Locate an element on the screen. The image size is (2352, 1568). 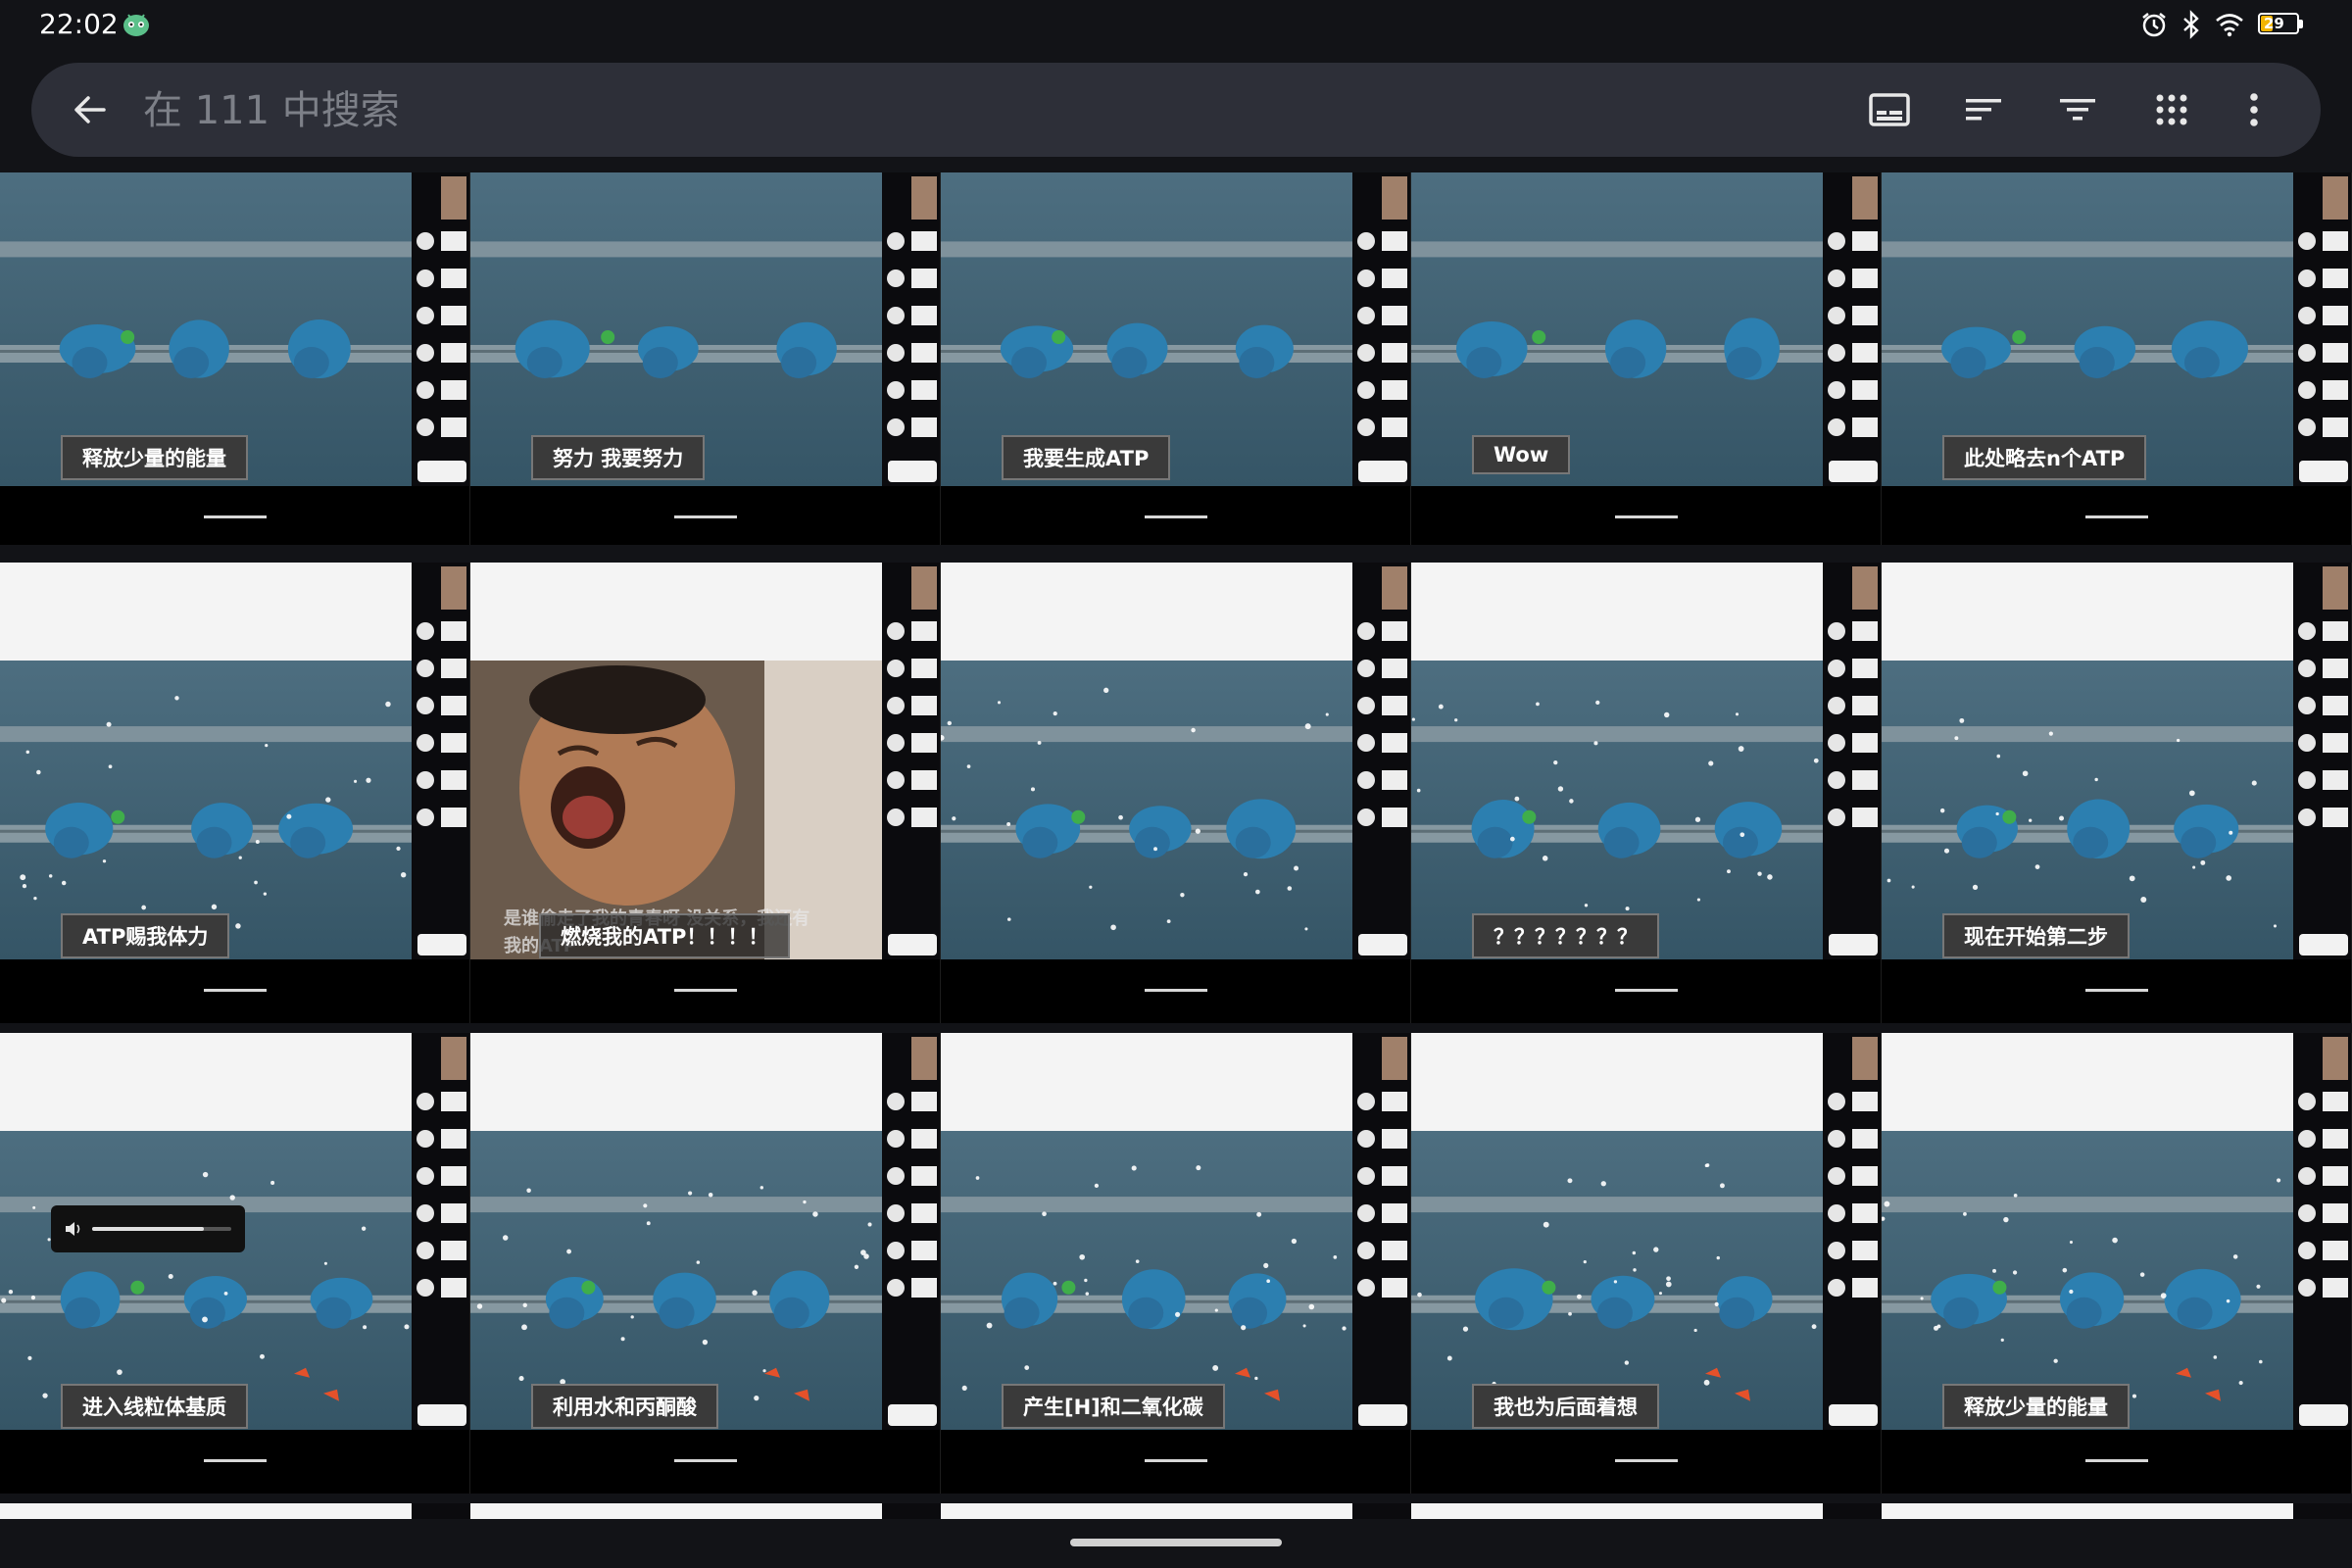
subtitle-caption: 我要生成ATP is located at coordinates (1086, 457).